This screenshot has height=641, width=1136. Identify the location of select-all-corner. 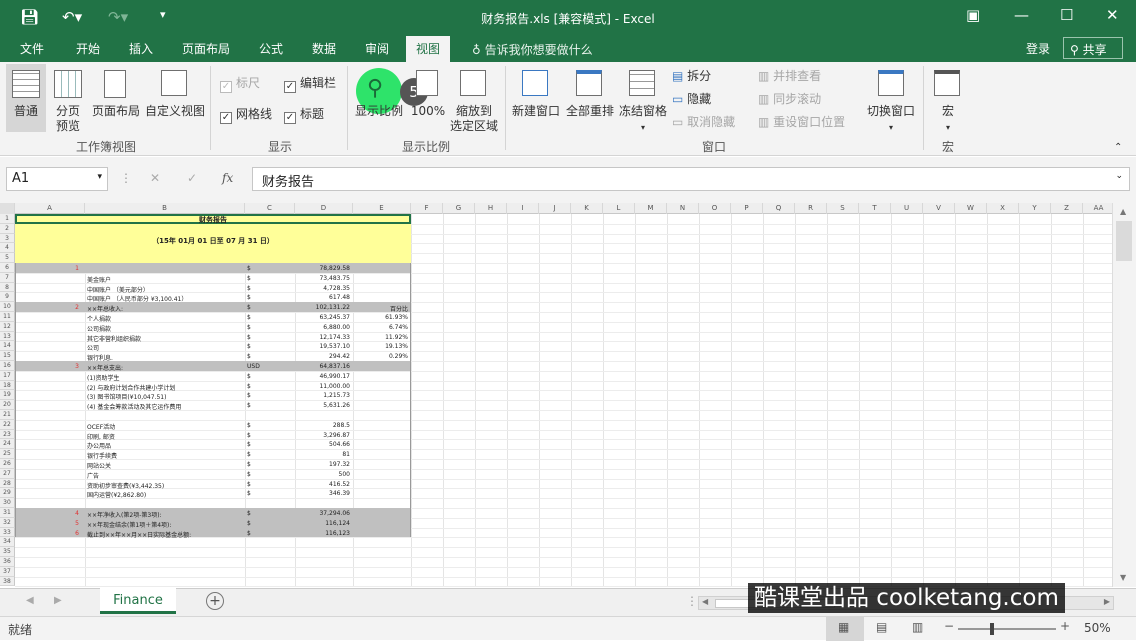
(7, 208).